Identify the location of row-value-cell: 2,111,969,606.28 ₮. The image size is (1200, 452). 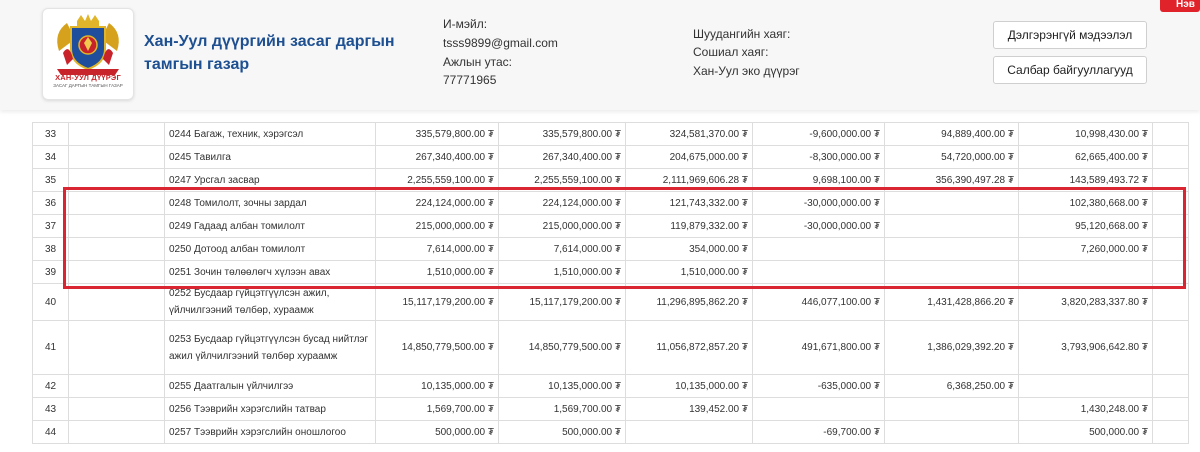
(689, 180).